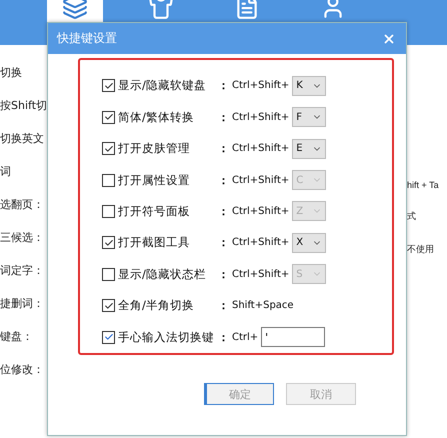  What do you see at coordinates (22, 303) in the screenshot?
I see `setting-label: 捷删词：` at bounding box center [22, 303].